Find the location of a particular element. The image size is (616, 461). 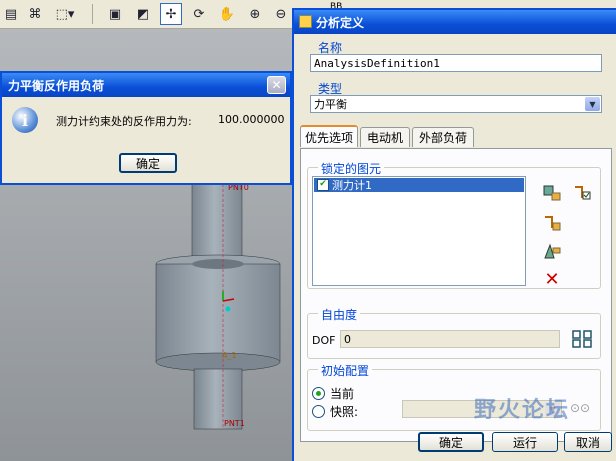

binoculars-icon: ⌘ is located at coordinates (35, 14).